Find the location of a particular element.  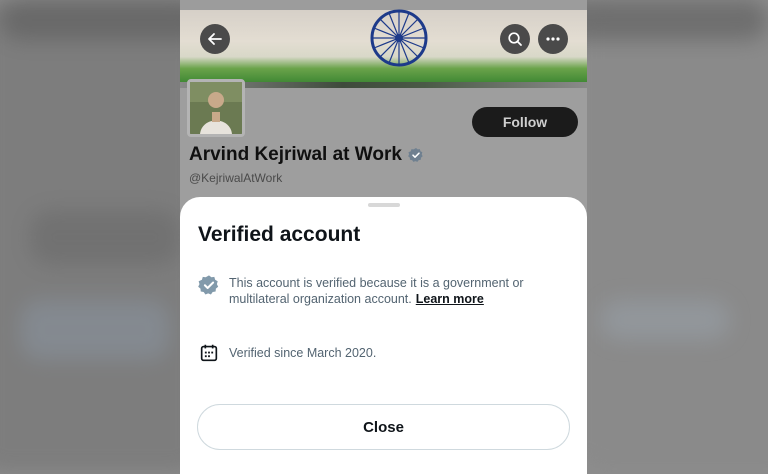

verified-since-text: Verified since March 2020. is located at coordinates (303, 353).